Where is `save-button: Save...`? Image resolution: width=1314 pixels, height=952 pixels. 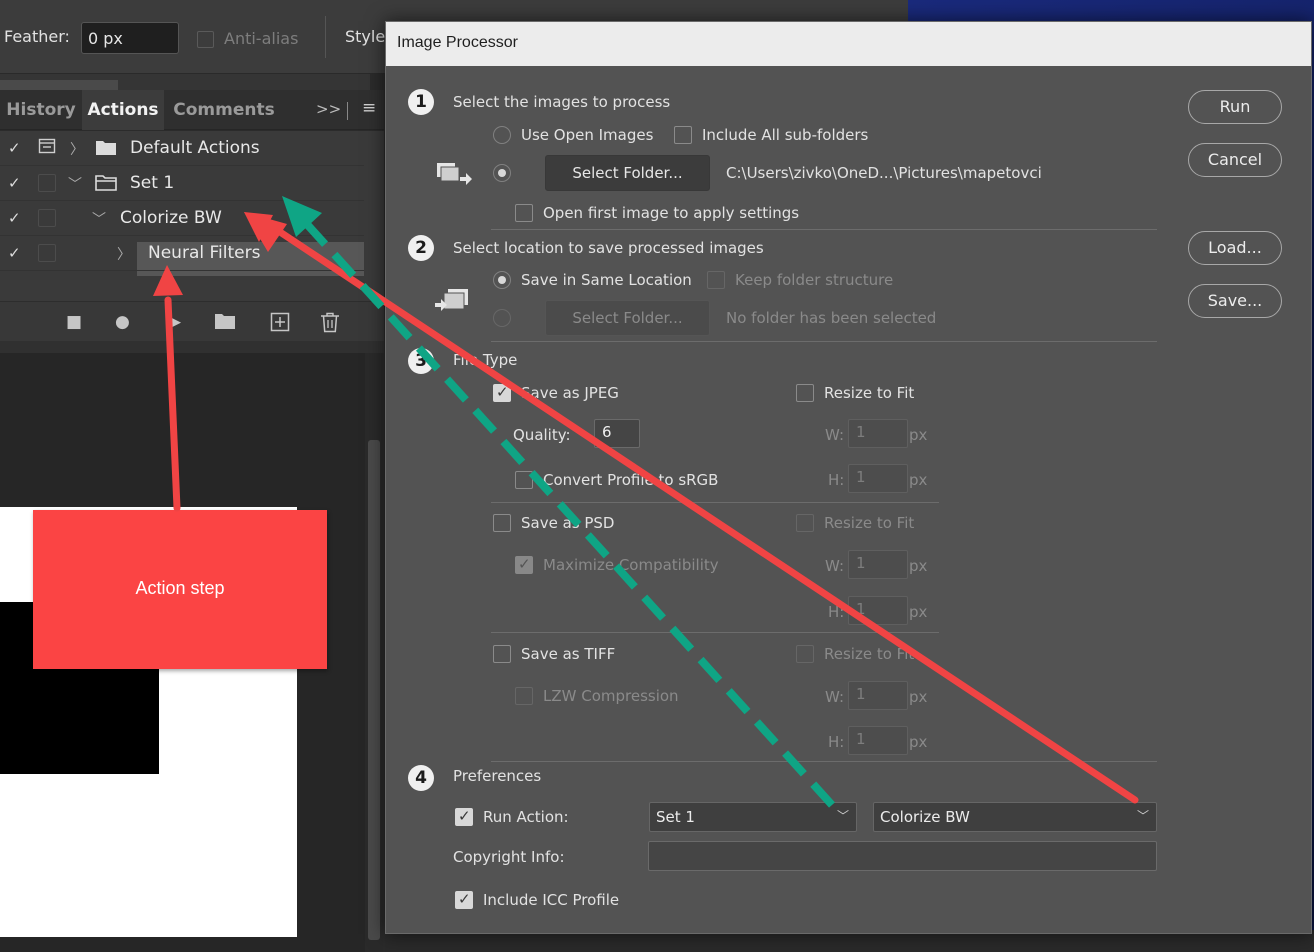 save-button: Save... is located at coordinates (1235, 301).